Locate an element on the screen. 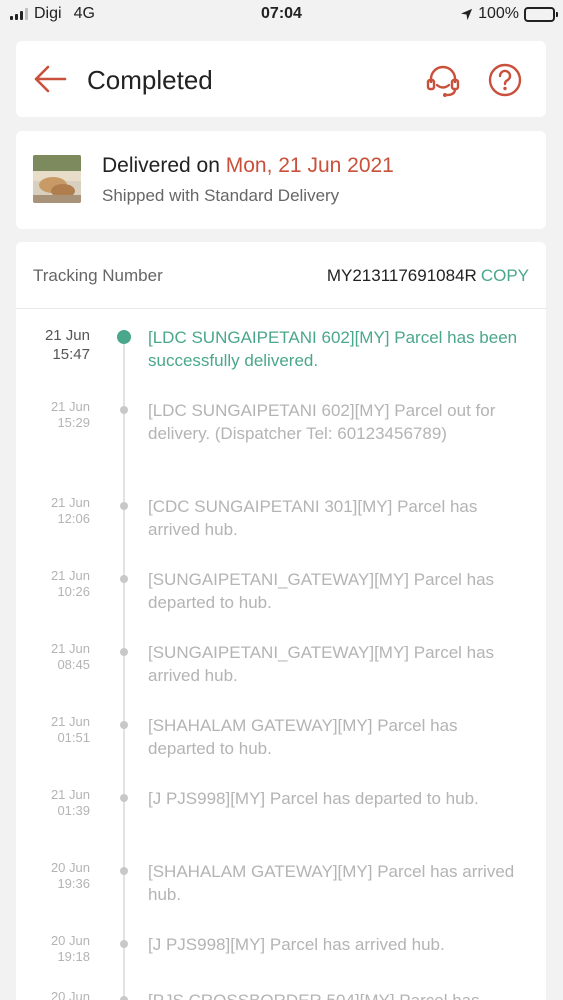 Image resolution: width=563 pixels, height=1000 pixels. delivered-status: Delivered on Mon, 21 Jun 2021 is located at coordinates (248, 165).